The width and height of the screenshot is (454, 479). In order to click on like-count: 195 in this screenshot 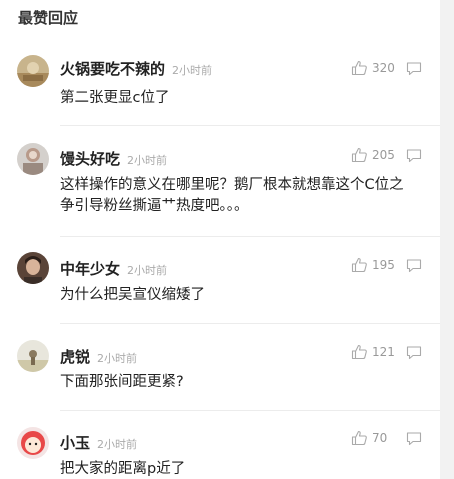, I will do `click(383, 265)`.